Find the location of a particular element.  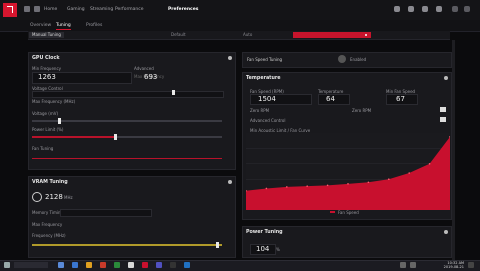

fan-speed-value: 1504 is located at coordinates (267, 99).